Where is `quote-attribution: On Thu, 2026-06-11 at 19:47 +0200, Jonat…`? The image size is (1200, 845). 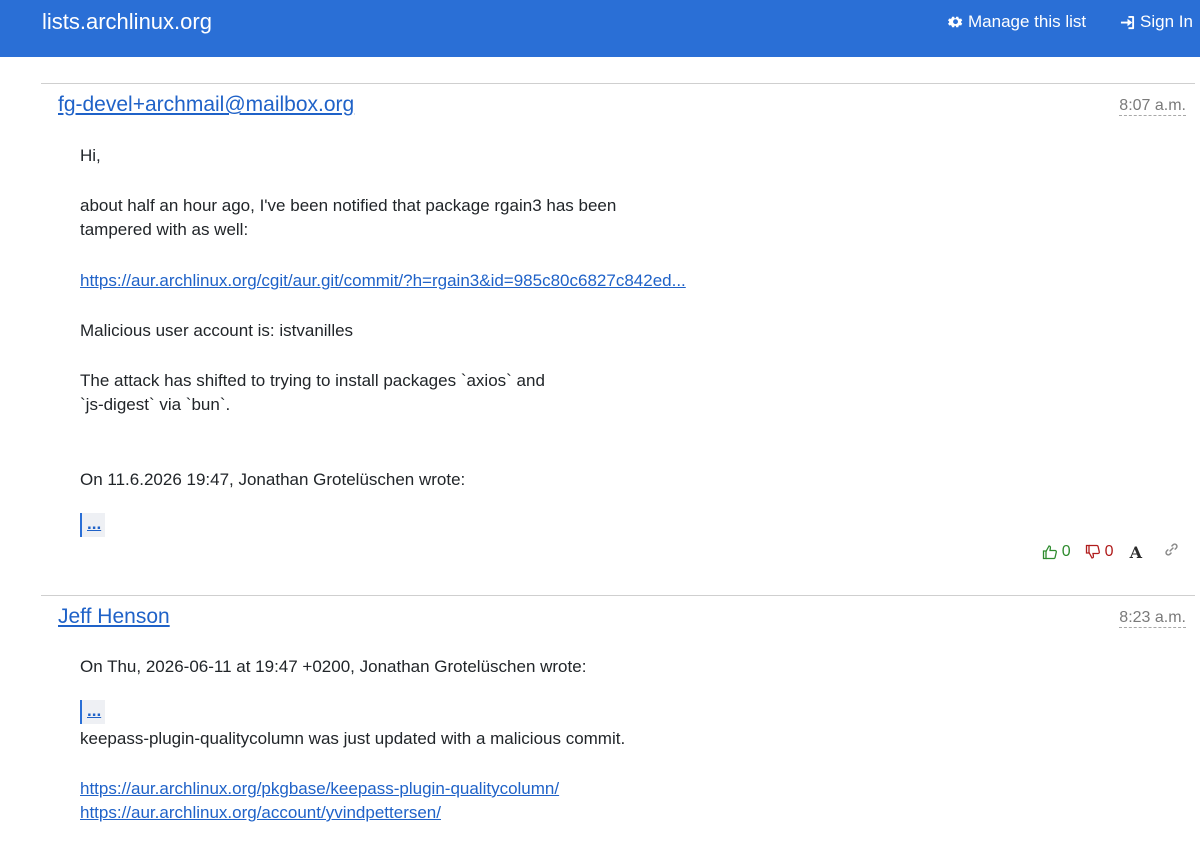
quote-attribution: On Thu, 2026-06-11 at 19:47 +0200, Jonat… is located at coordinates (333, 666).